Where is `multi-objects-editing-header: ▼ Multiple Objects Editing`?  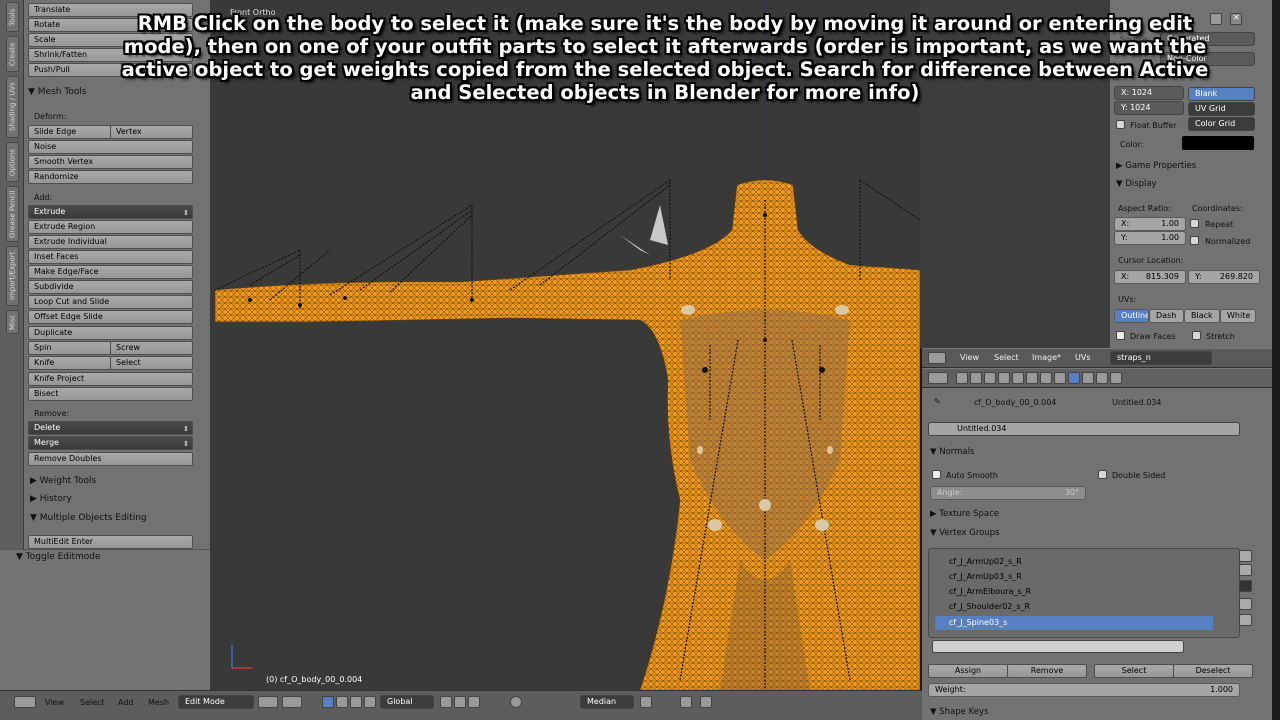 multi-objects-editing-header: ▼ Multiple Objects Editing is located at coordinates (88, 518).